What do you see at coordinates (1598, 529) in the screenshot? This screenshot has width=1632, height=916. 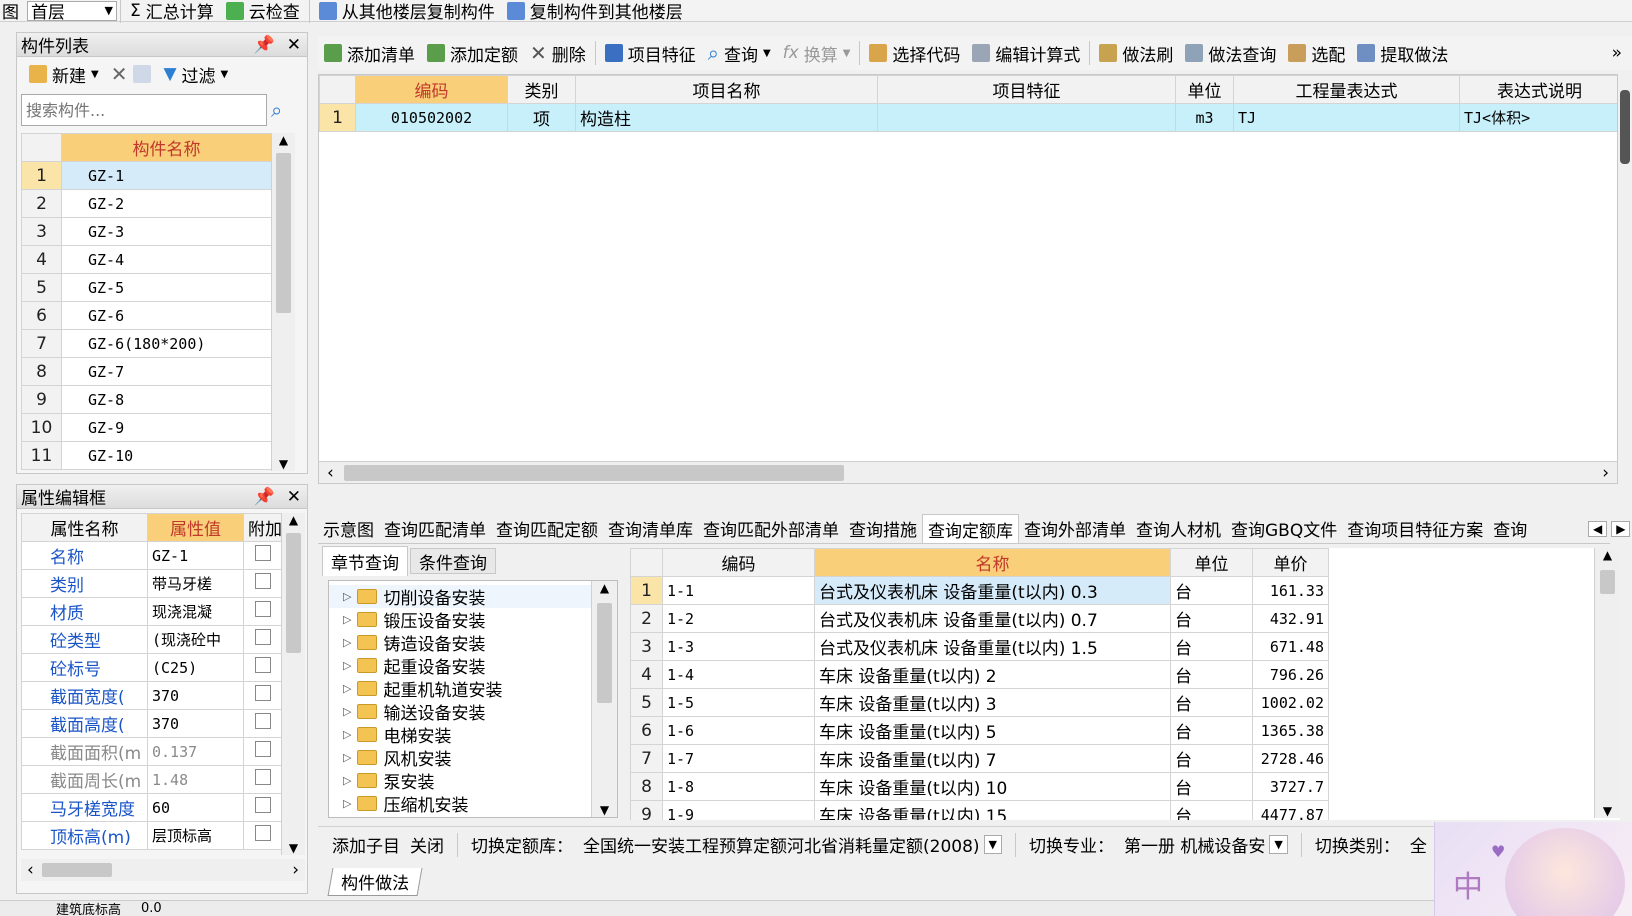 I see `tab-scroll-left-icon: ◀` at bounding box center [1598, 529].